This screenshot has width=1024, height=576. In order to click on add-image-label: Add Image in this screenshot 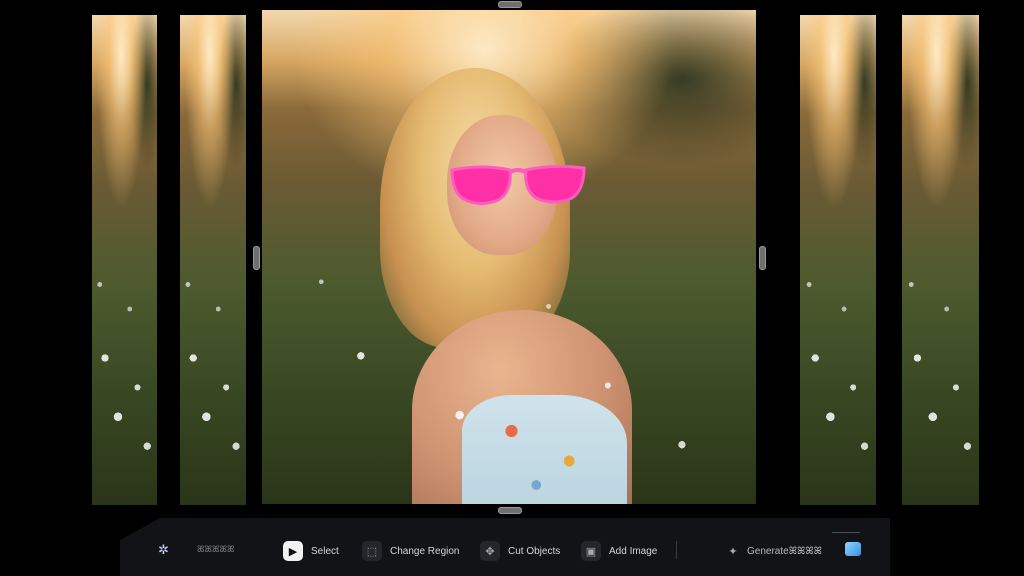, I will do `click(633, 551)`.